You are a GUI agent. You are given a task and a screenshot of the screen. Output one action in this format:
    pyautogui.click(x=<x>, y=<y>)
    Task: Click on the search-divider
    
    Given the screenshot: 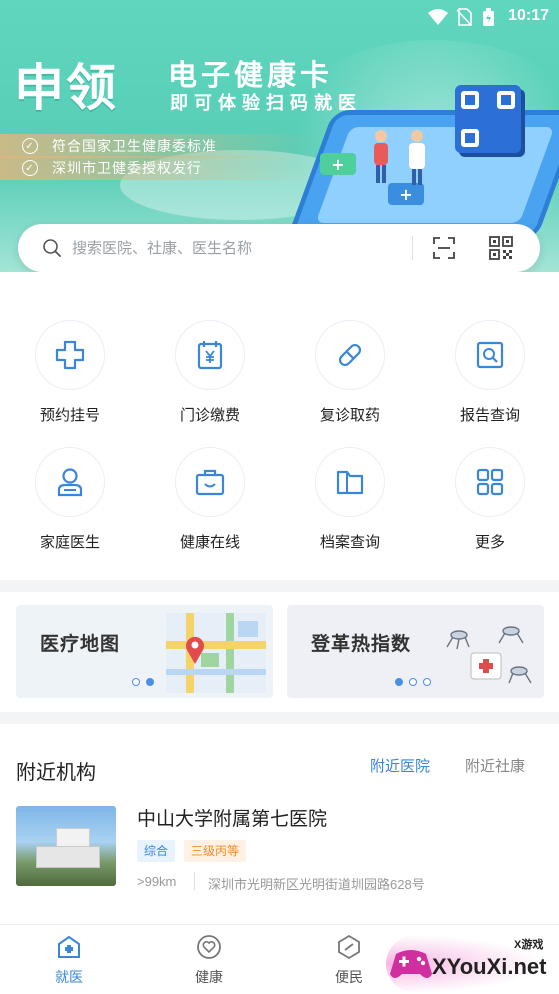 What is the action you would take?
    pyautogui.click(x=412, y=248)
    